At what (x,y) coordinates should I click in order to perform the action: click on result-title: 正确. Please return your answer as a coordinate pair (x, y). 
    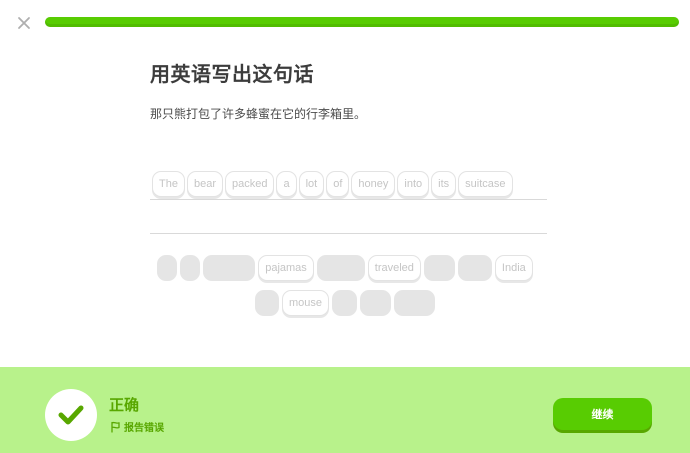
    Looking at the image, I should click on (124, 405).